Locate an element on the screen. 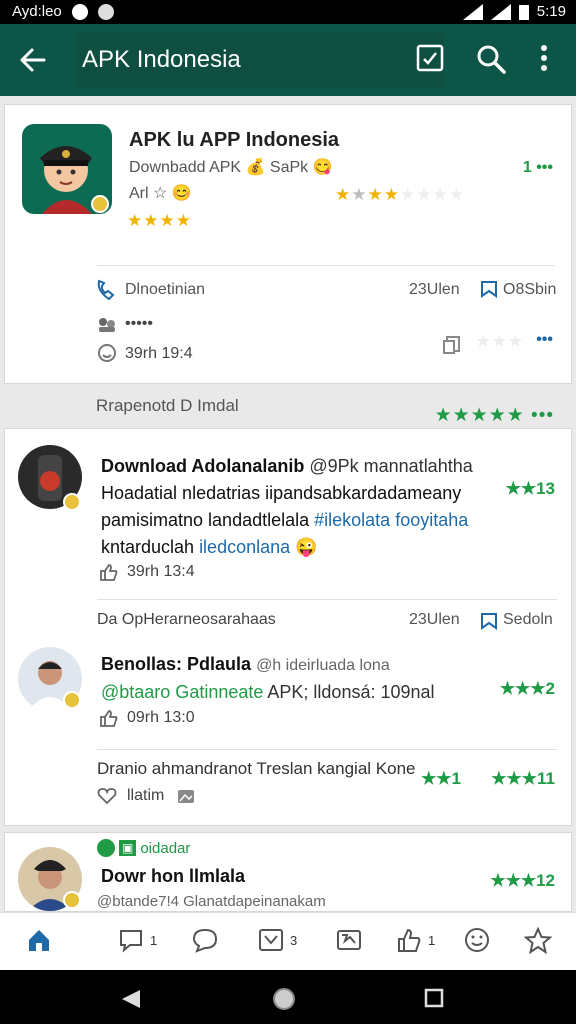  post-author: Benollas: Pdlaula is located at coordinates (176, 664).